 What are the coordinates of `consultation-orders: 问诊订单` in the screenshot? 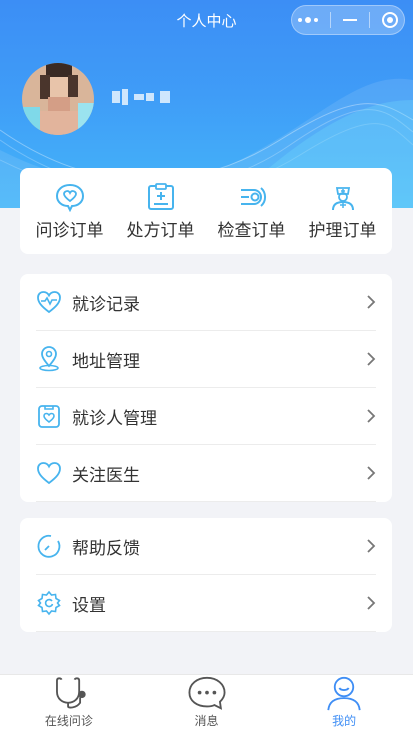 It's located at (70, 211).